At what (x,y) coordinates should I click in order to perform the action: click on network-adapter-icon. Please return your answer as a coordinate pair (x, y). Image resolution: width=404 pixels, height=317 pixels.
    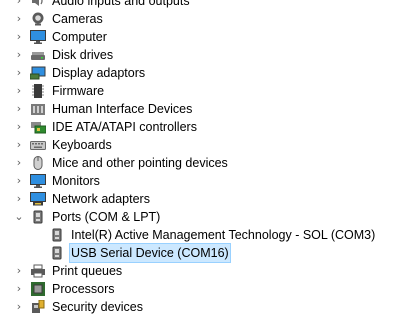
    Looking at the image, I should click on (38, 199).